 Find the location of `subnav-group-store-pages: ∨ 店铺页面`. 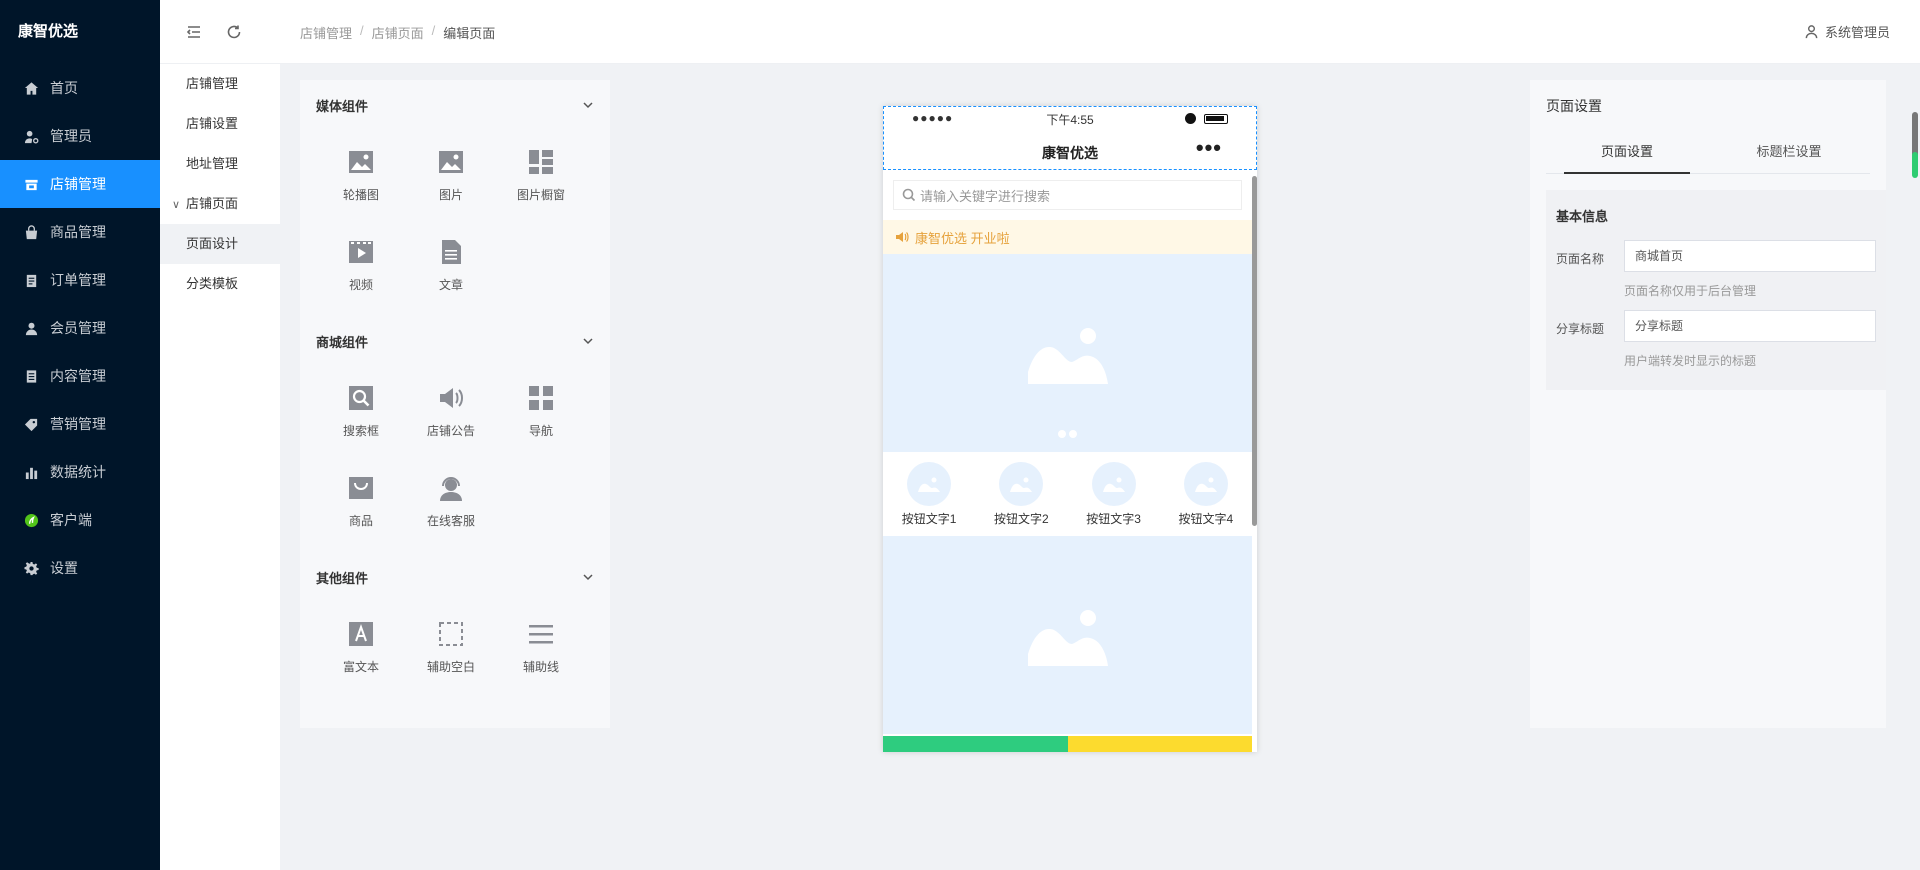

subnav-group-store-pages: ∨ 店铺页面 is located at coordinates (220, 204).